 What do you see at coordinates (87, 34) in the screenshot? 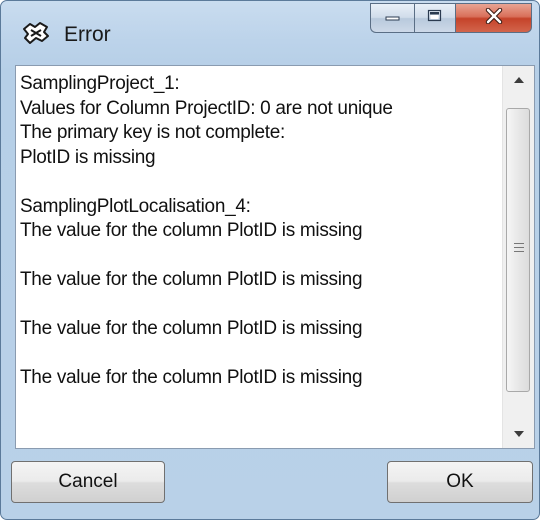
I see `window-title: Error` at bounding box center [87, 34].